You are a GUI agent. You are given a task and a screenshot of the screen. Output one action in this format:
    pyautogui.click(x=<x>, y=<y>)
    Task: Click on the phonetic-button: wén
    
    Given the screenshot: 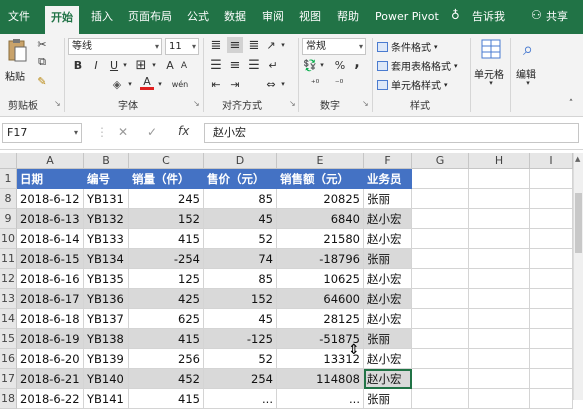 What is the action you would take?
    pyautogui.click(x=180, y=84)
    